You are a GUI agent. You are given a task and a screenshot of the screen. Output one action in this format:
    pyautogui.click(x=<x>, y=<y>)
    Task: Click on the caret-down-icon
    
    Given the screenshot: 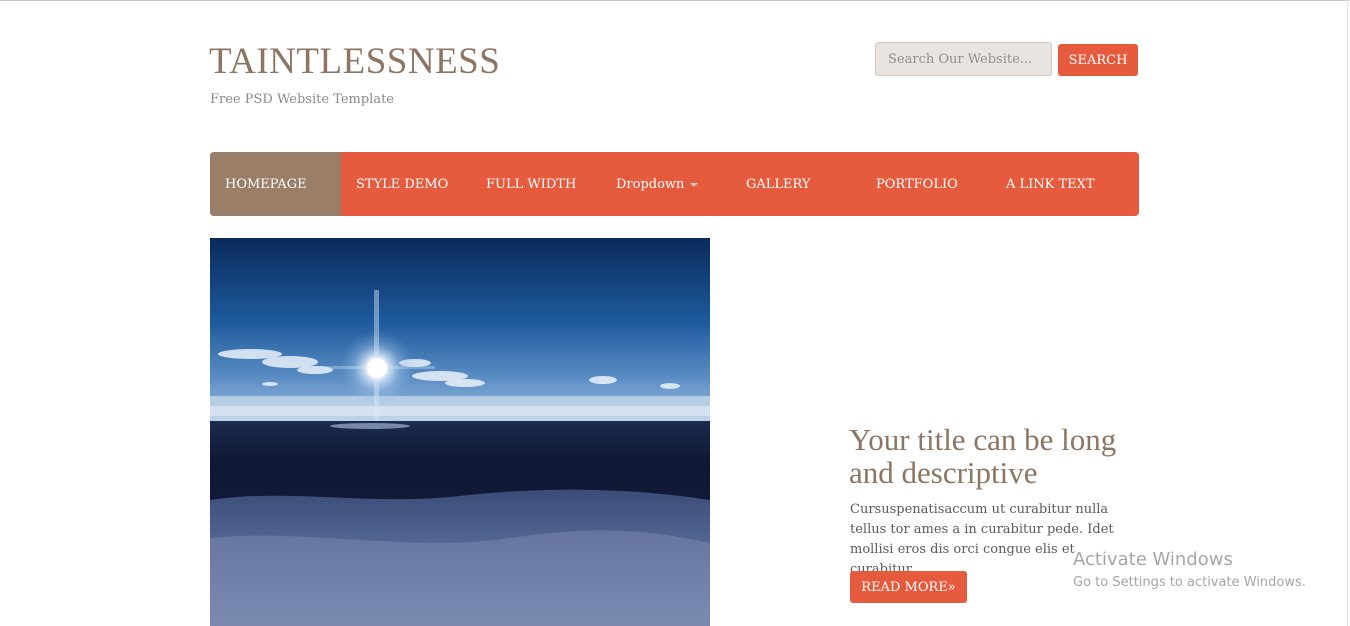 What is the action you would take?
    pyautogui.click(x=694, y=185)
    